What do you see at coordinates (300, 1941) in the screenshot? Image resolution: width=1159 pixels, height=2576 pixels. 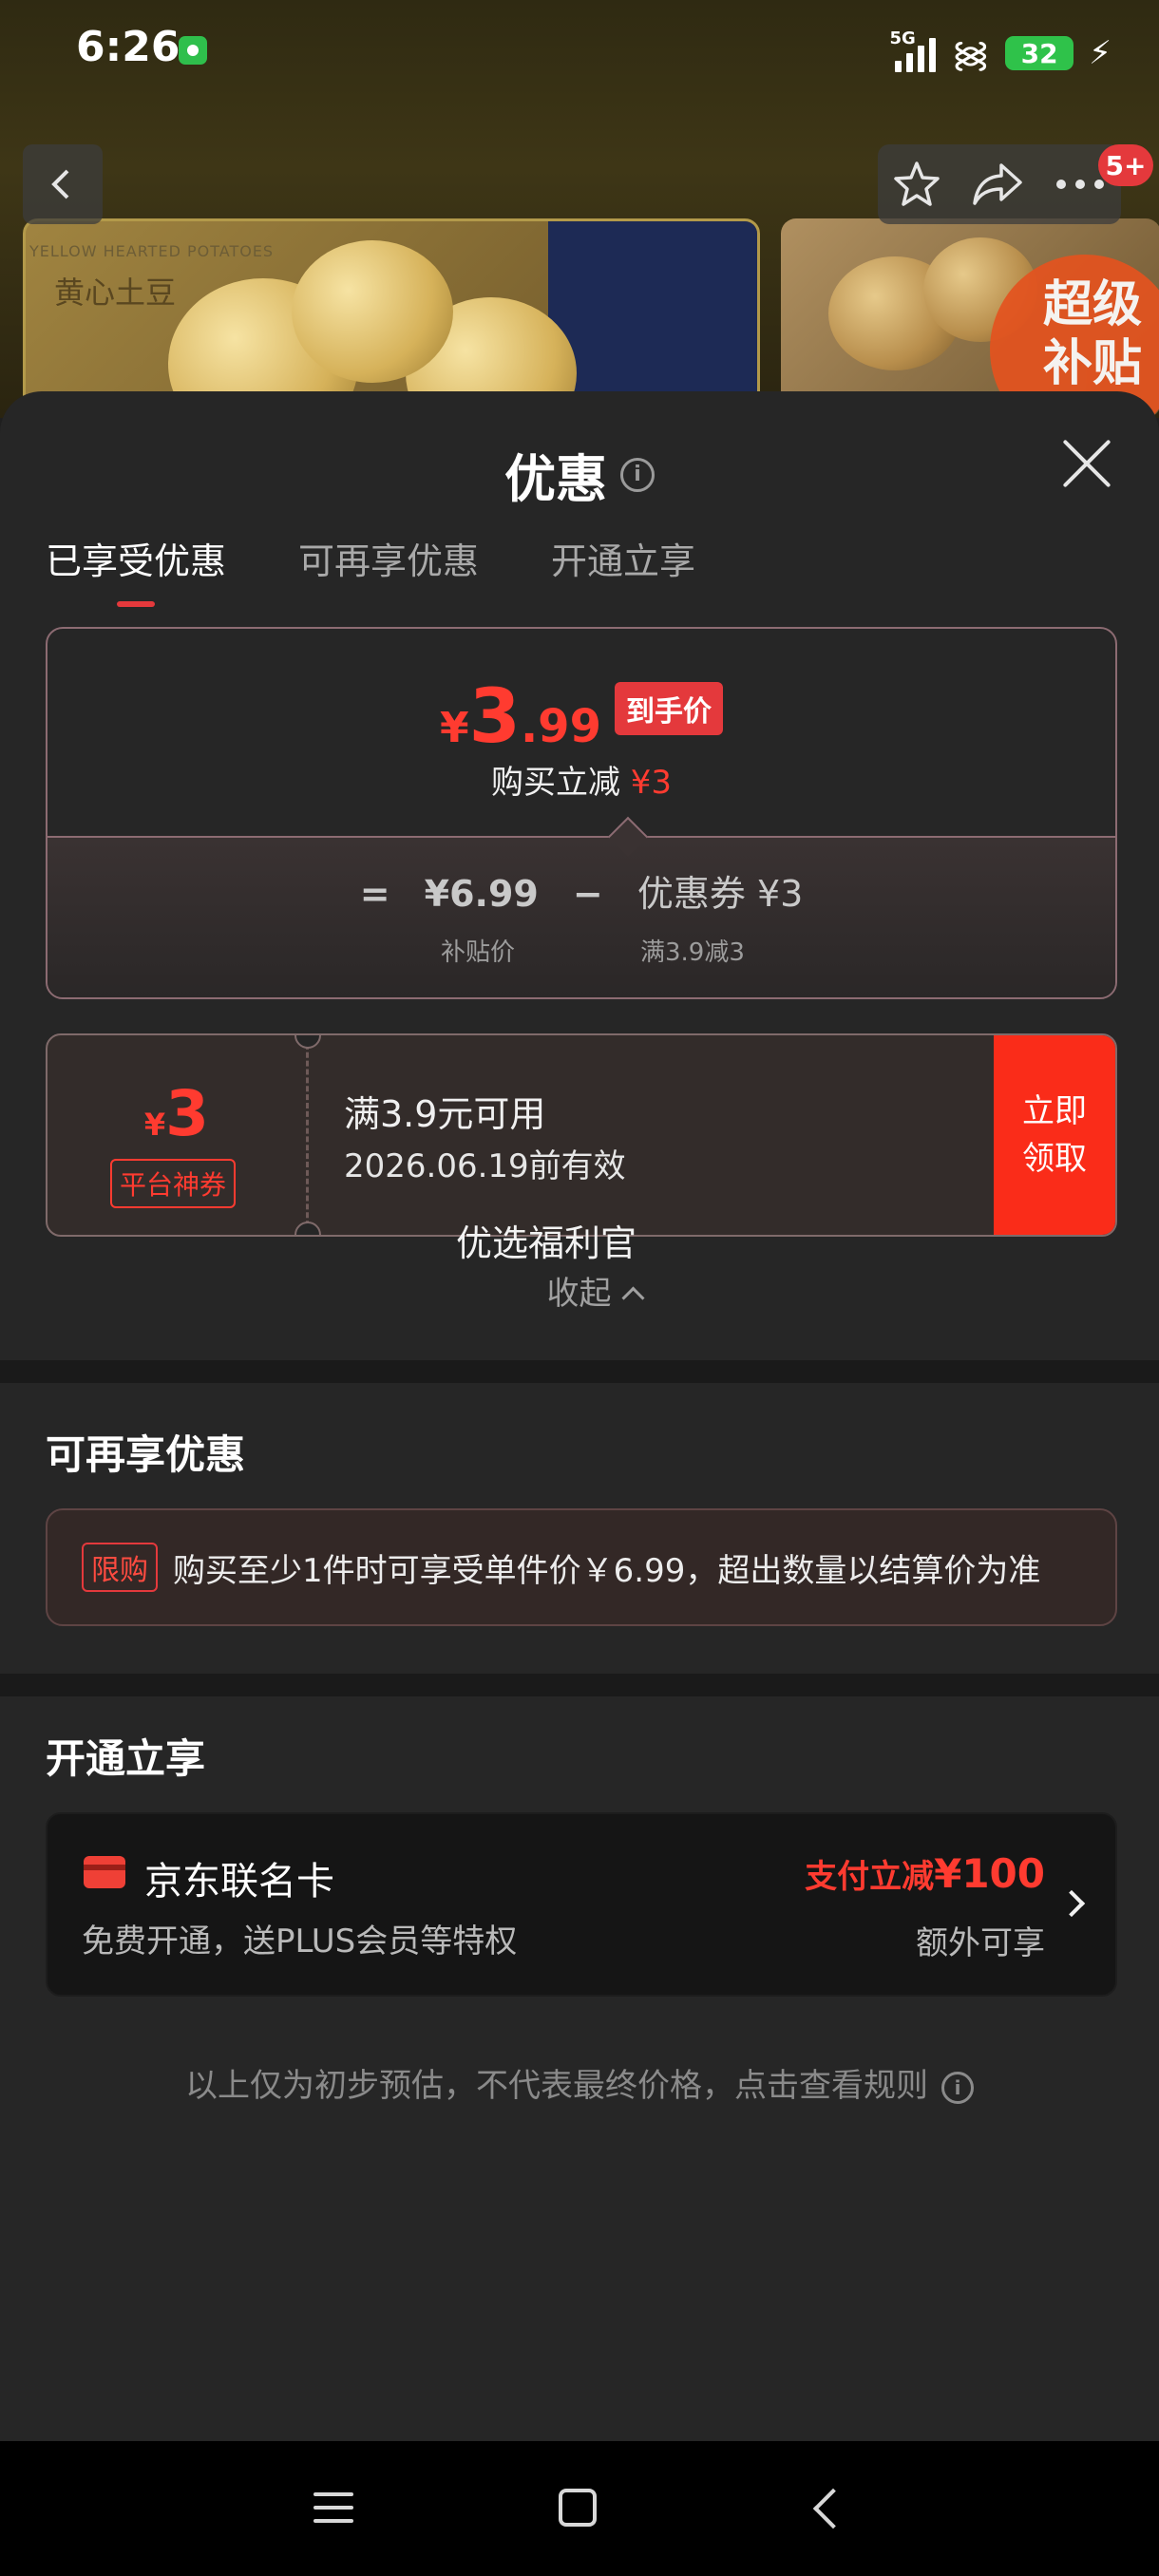 I see `card-benefit-text: 免费开通，送PLUS会员等特权` at bounding box center [300, 1941].